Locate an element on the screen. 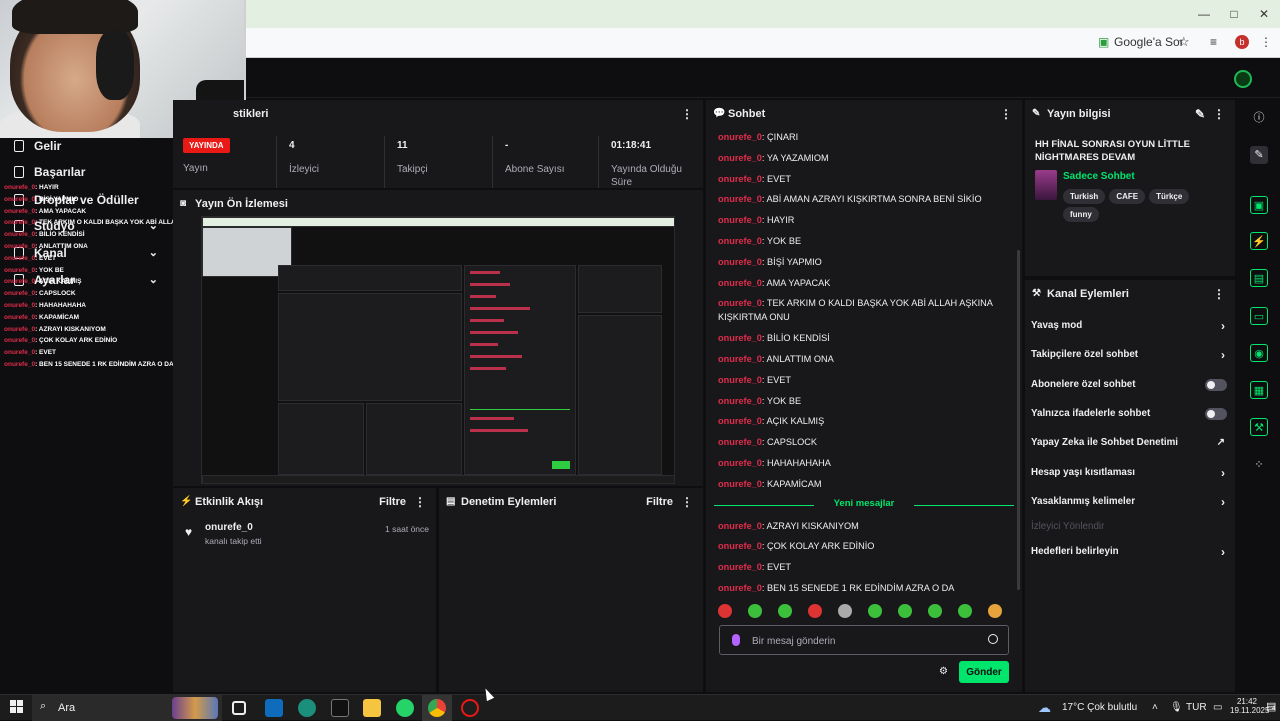 The height and width of the screenshot is (721, 1280). whatsapp-icon is located at coordinates (405, 708).